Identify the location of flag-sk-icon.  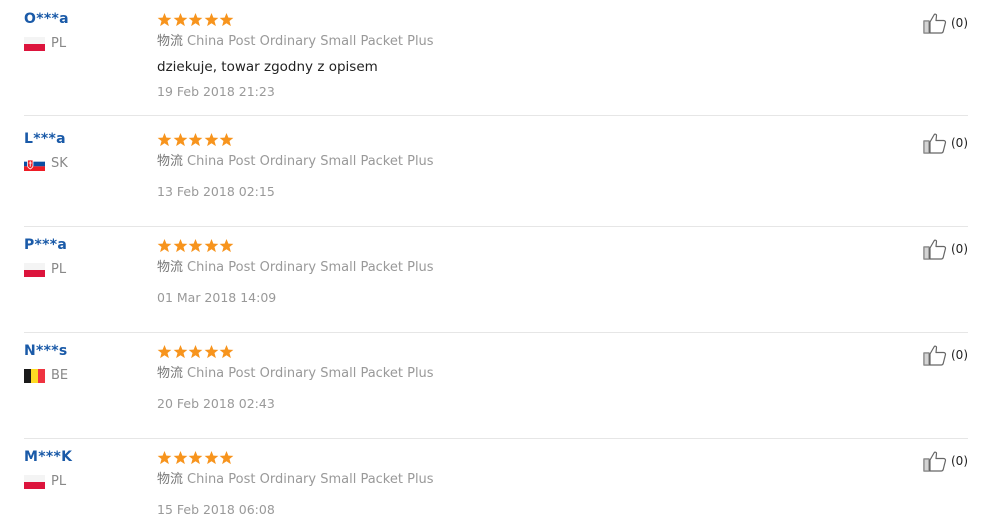
(34, 164).